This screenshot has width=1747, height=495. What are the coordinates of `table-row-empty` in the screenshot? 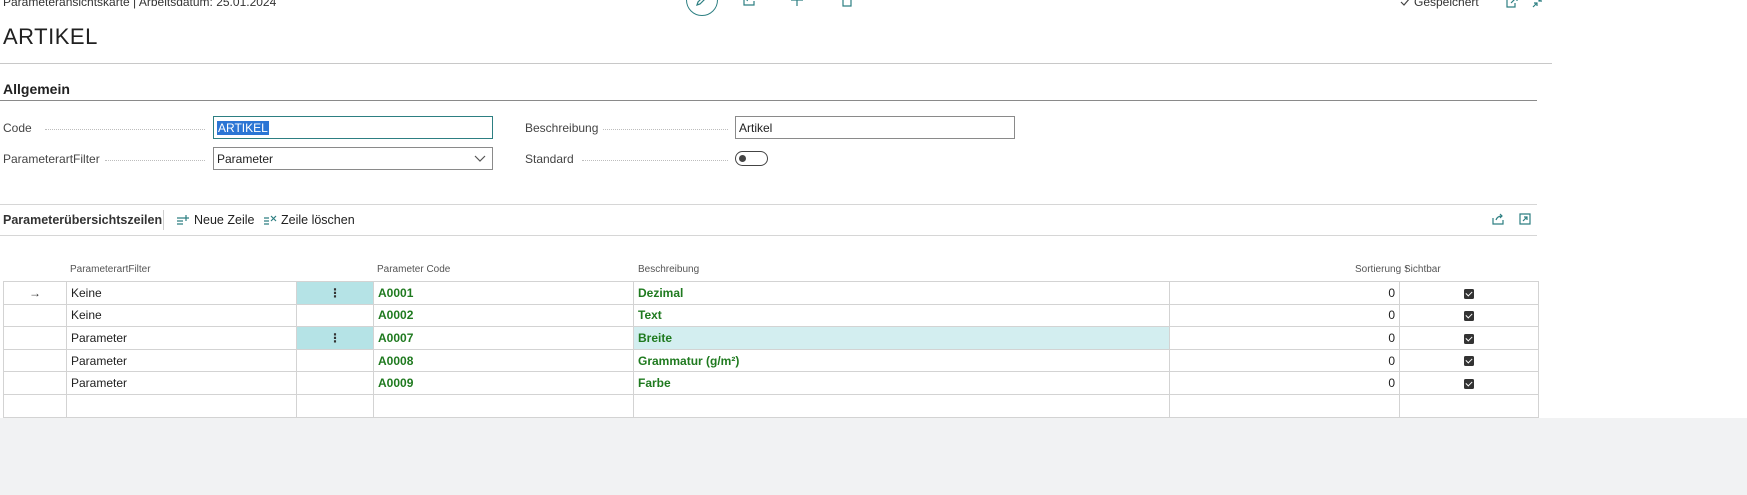 It's located at (771, 405).